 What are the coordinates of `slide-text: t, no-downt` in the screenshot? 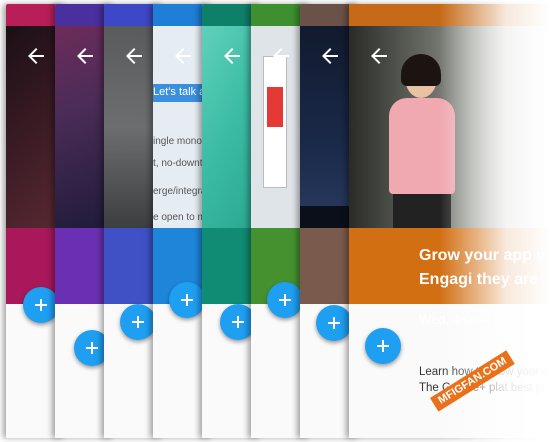 It's located at (178, 163).